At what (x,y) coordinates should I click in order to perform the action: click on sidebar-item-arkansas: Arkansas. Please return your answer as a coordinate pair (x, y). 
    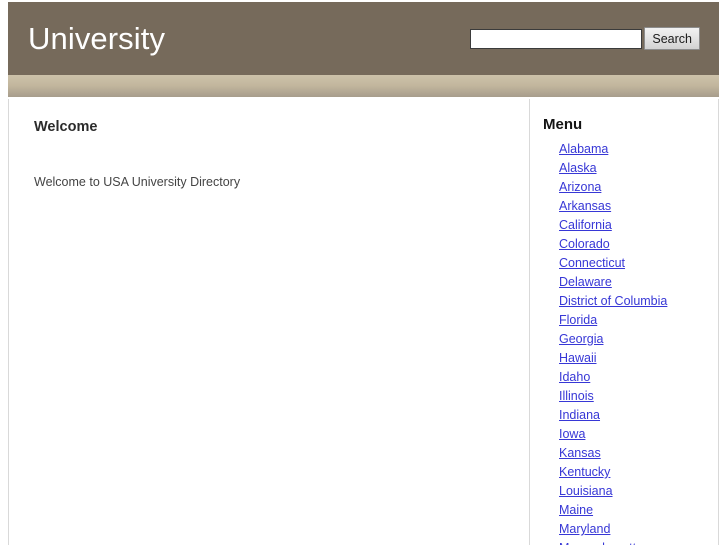
    Looking at the image, I should click on (585, 206).